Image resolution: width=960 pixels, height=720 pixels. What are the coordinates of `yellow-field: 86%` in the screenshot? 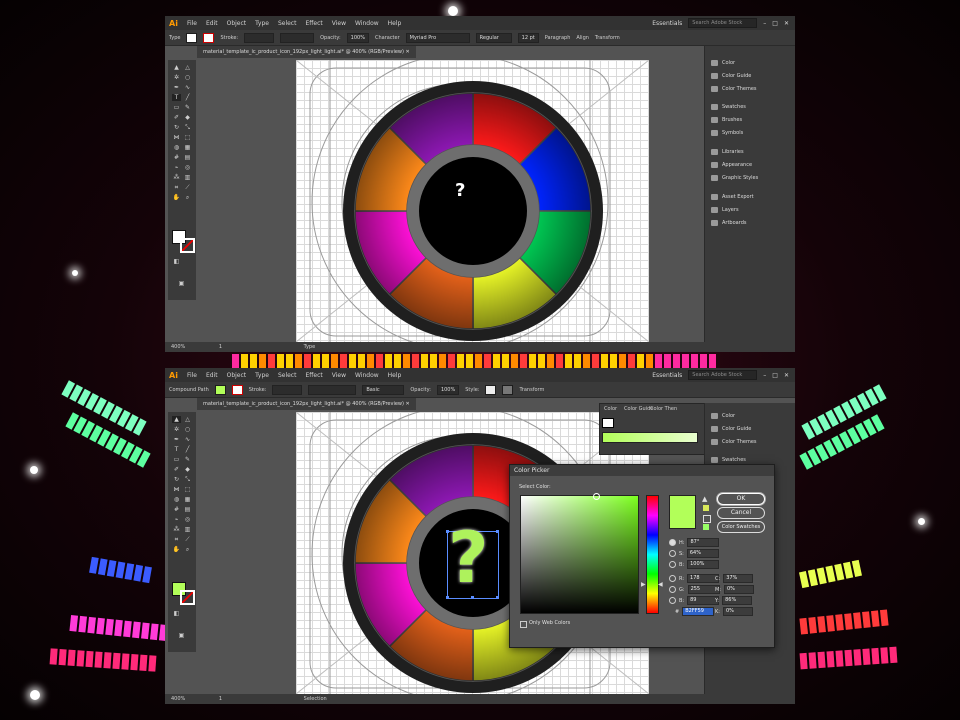 It's located at (737, 600).